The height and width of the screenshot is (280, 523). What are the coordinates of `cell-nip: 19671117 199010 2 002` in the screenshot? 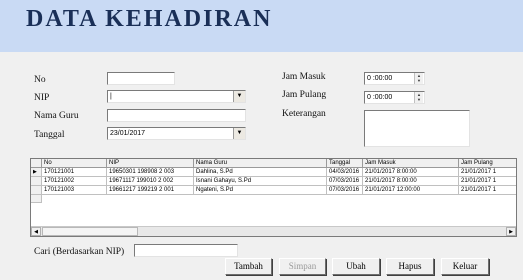 It's located at (150, 181).